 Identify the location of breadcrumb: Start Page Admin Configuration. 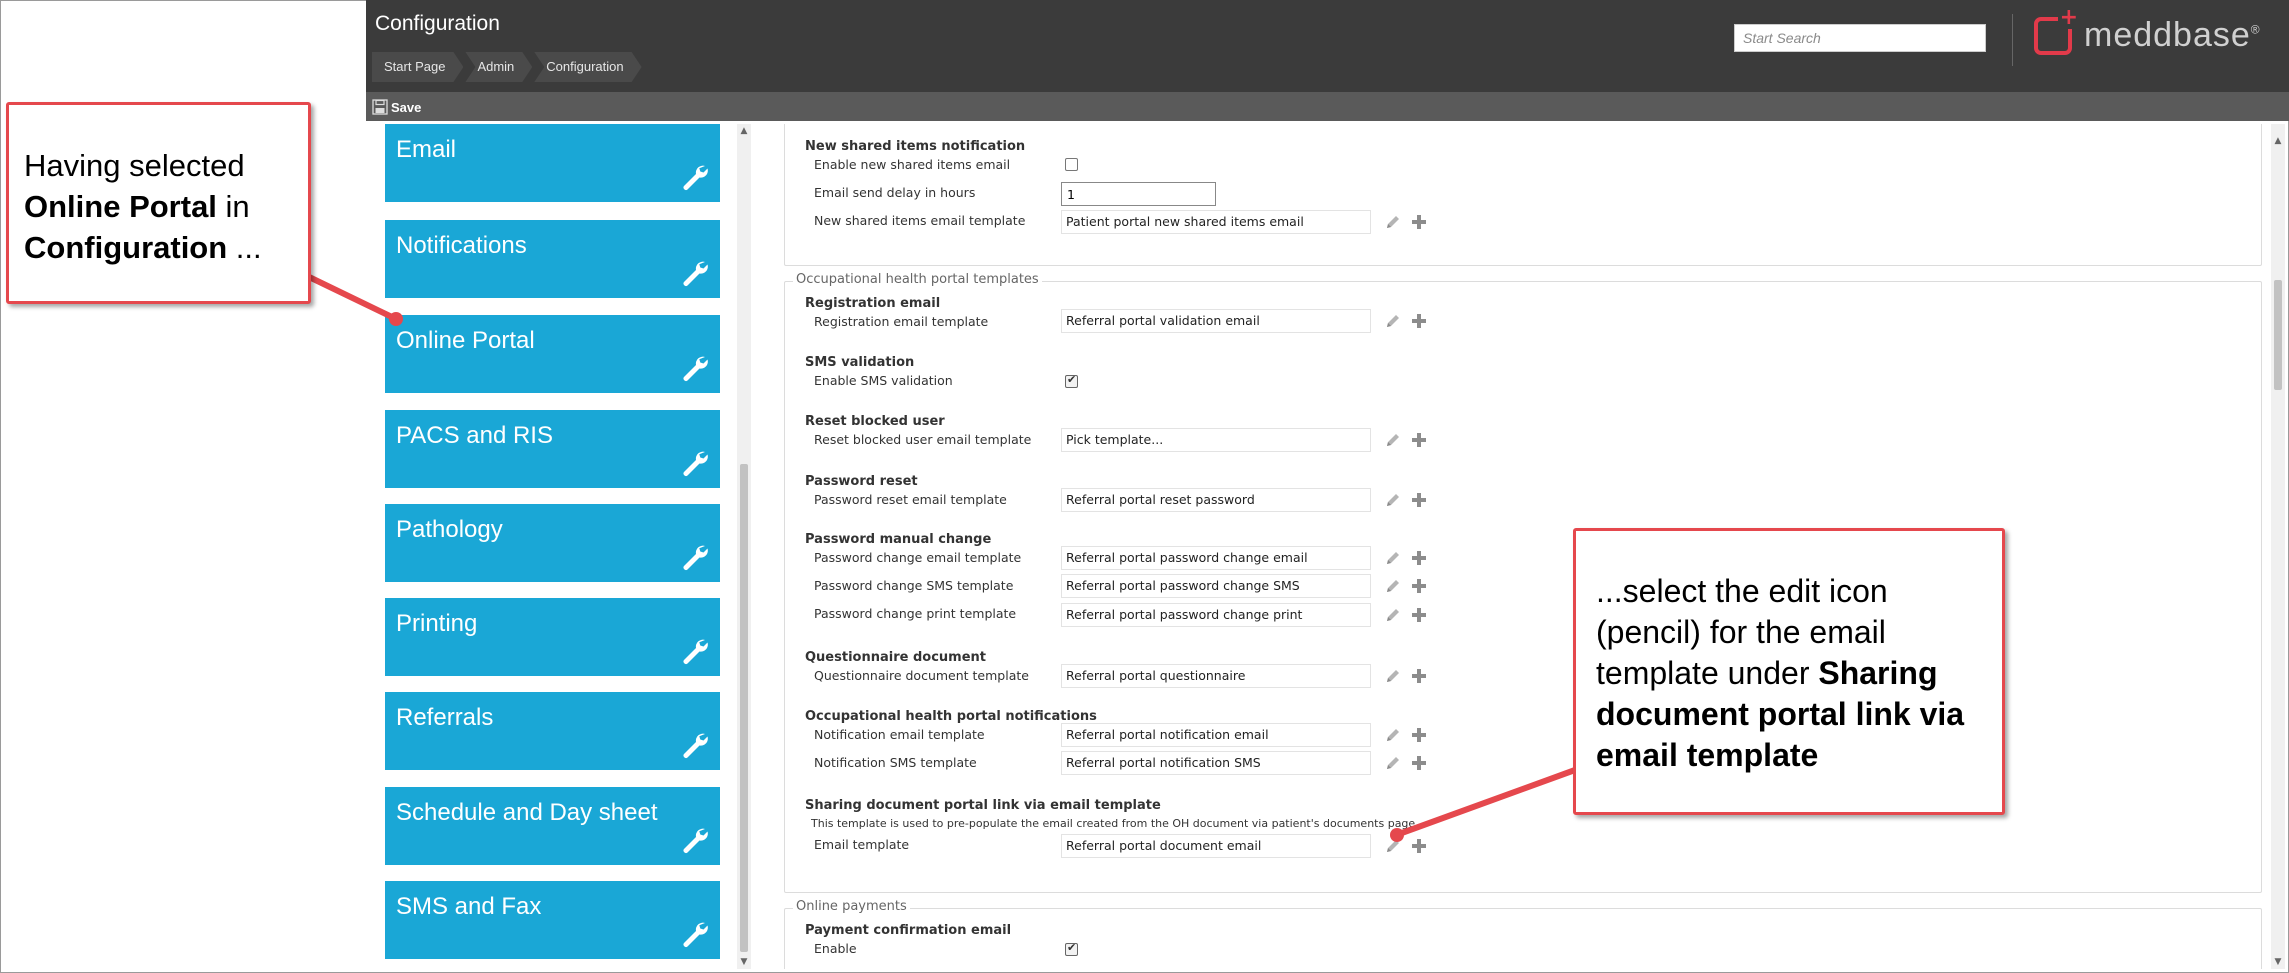
(508, 67).